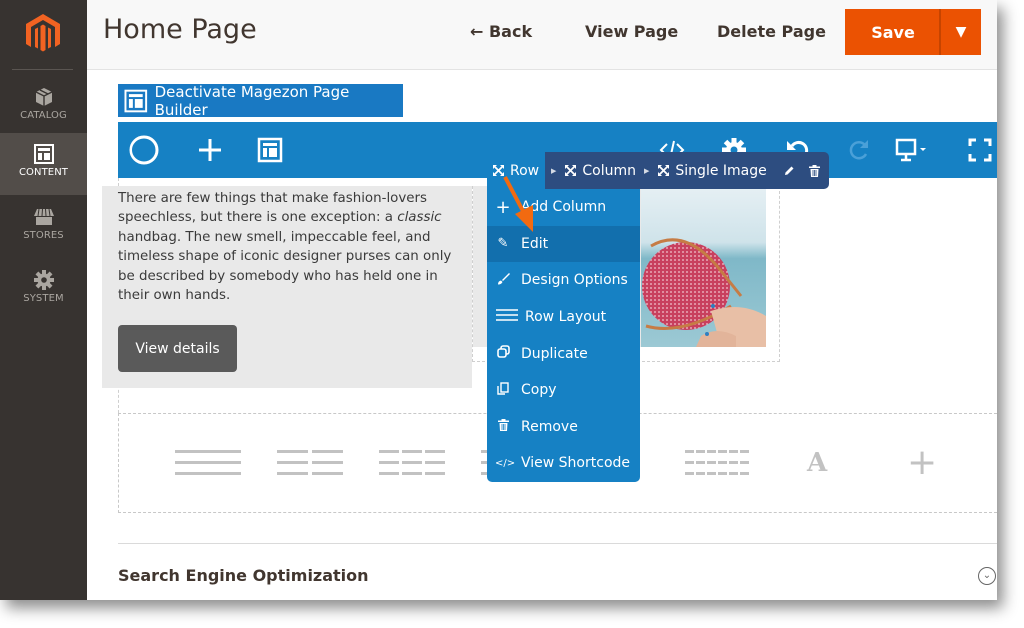 Image resolution: width=1024 pixels, height=628 pixels. I want to click on menu-item-edit: ✎ Edit, so click(563, 244).